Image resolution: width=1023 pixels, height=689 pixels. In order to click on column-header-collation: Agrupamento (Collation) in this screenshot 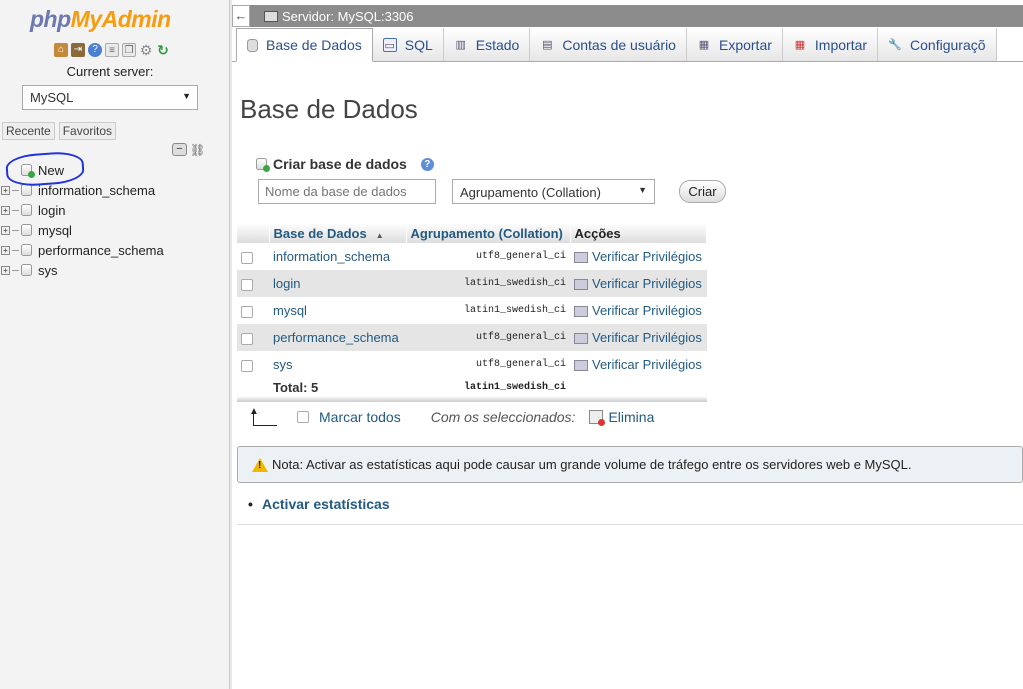, I will do `click(488, 233)`.